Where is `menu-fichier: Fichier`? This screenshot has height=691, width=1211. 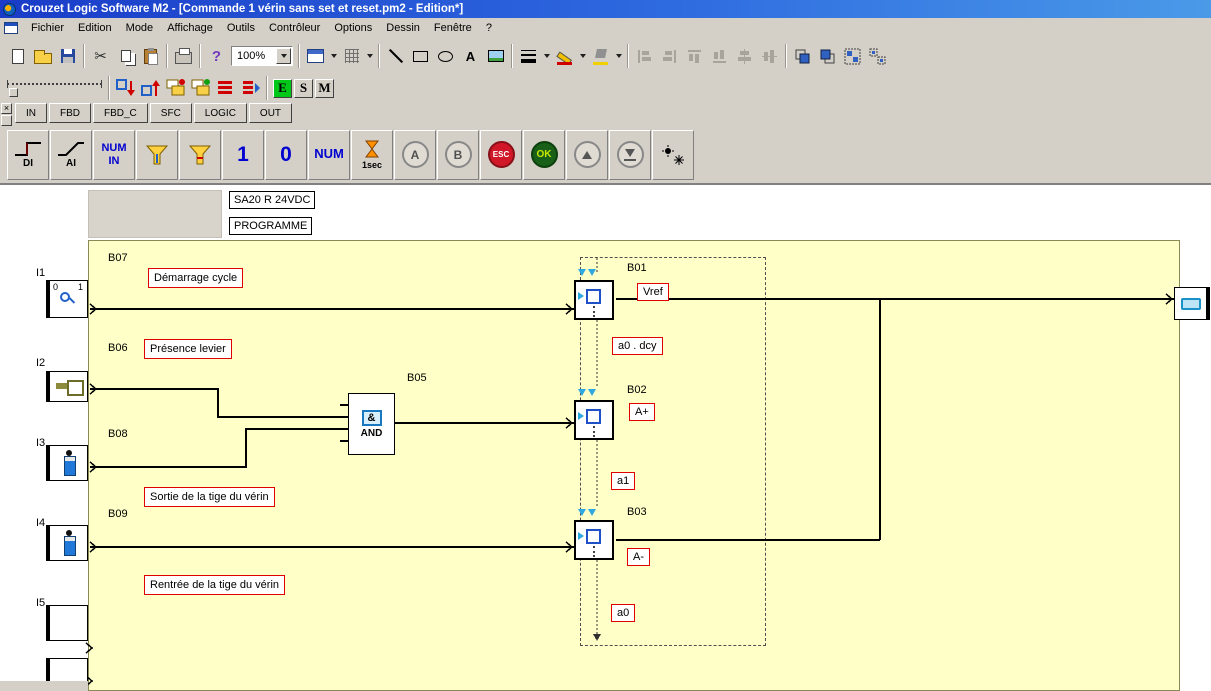 menu-fichier: Fichier is located at coordinates (47, 28).